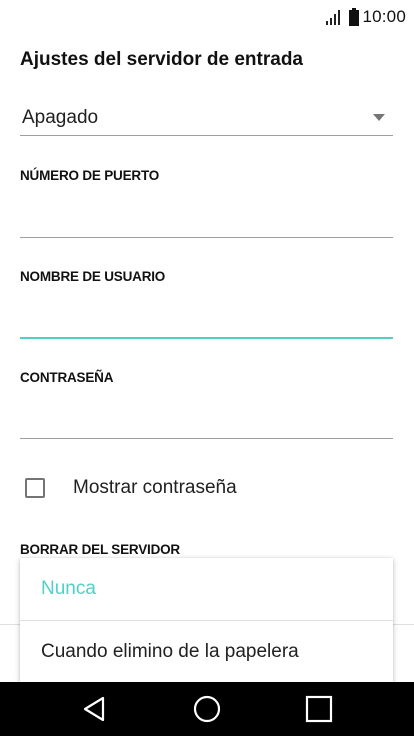 The width and height of the screenshot is (414, 736). What do you see at coordinates (155, 487) in the screenshot?
I see `show-password-label: Mostrar contraseña` at bounding box center [155, 487].